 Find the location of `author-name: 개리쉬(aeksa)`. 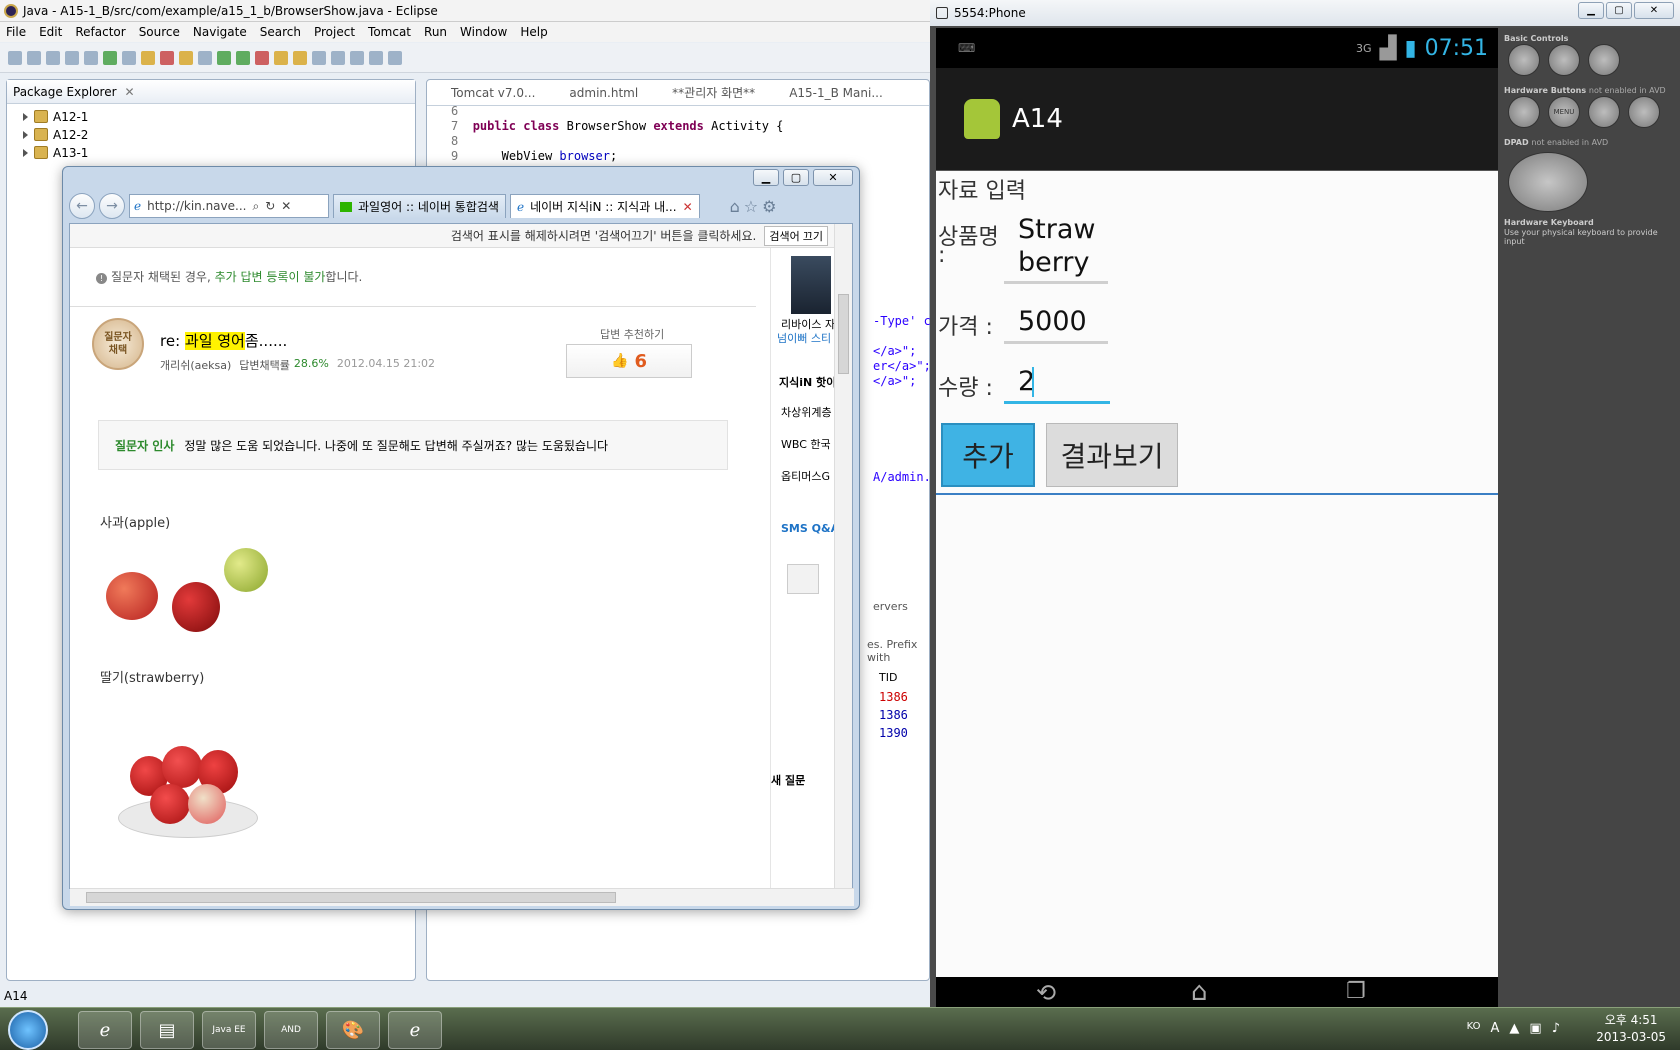

author-name: 개리쉬(aeksa) is located at coordinates (195, 365).